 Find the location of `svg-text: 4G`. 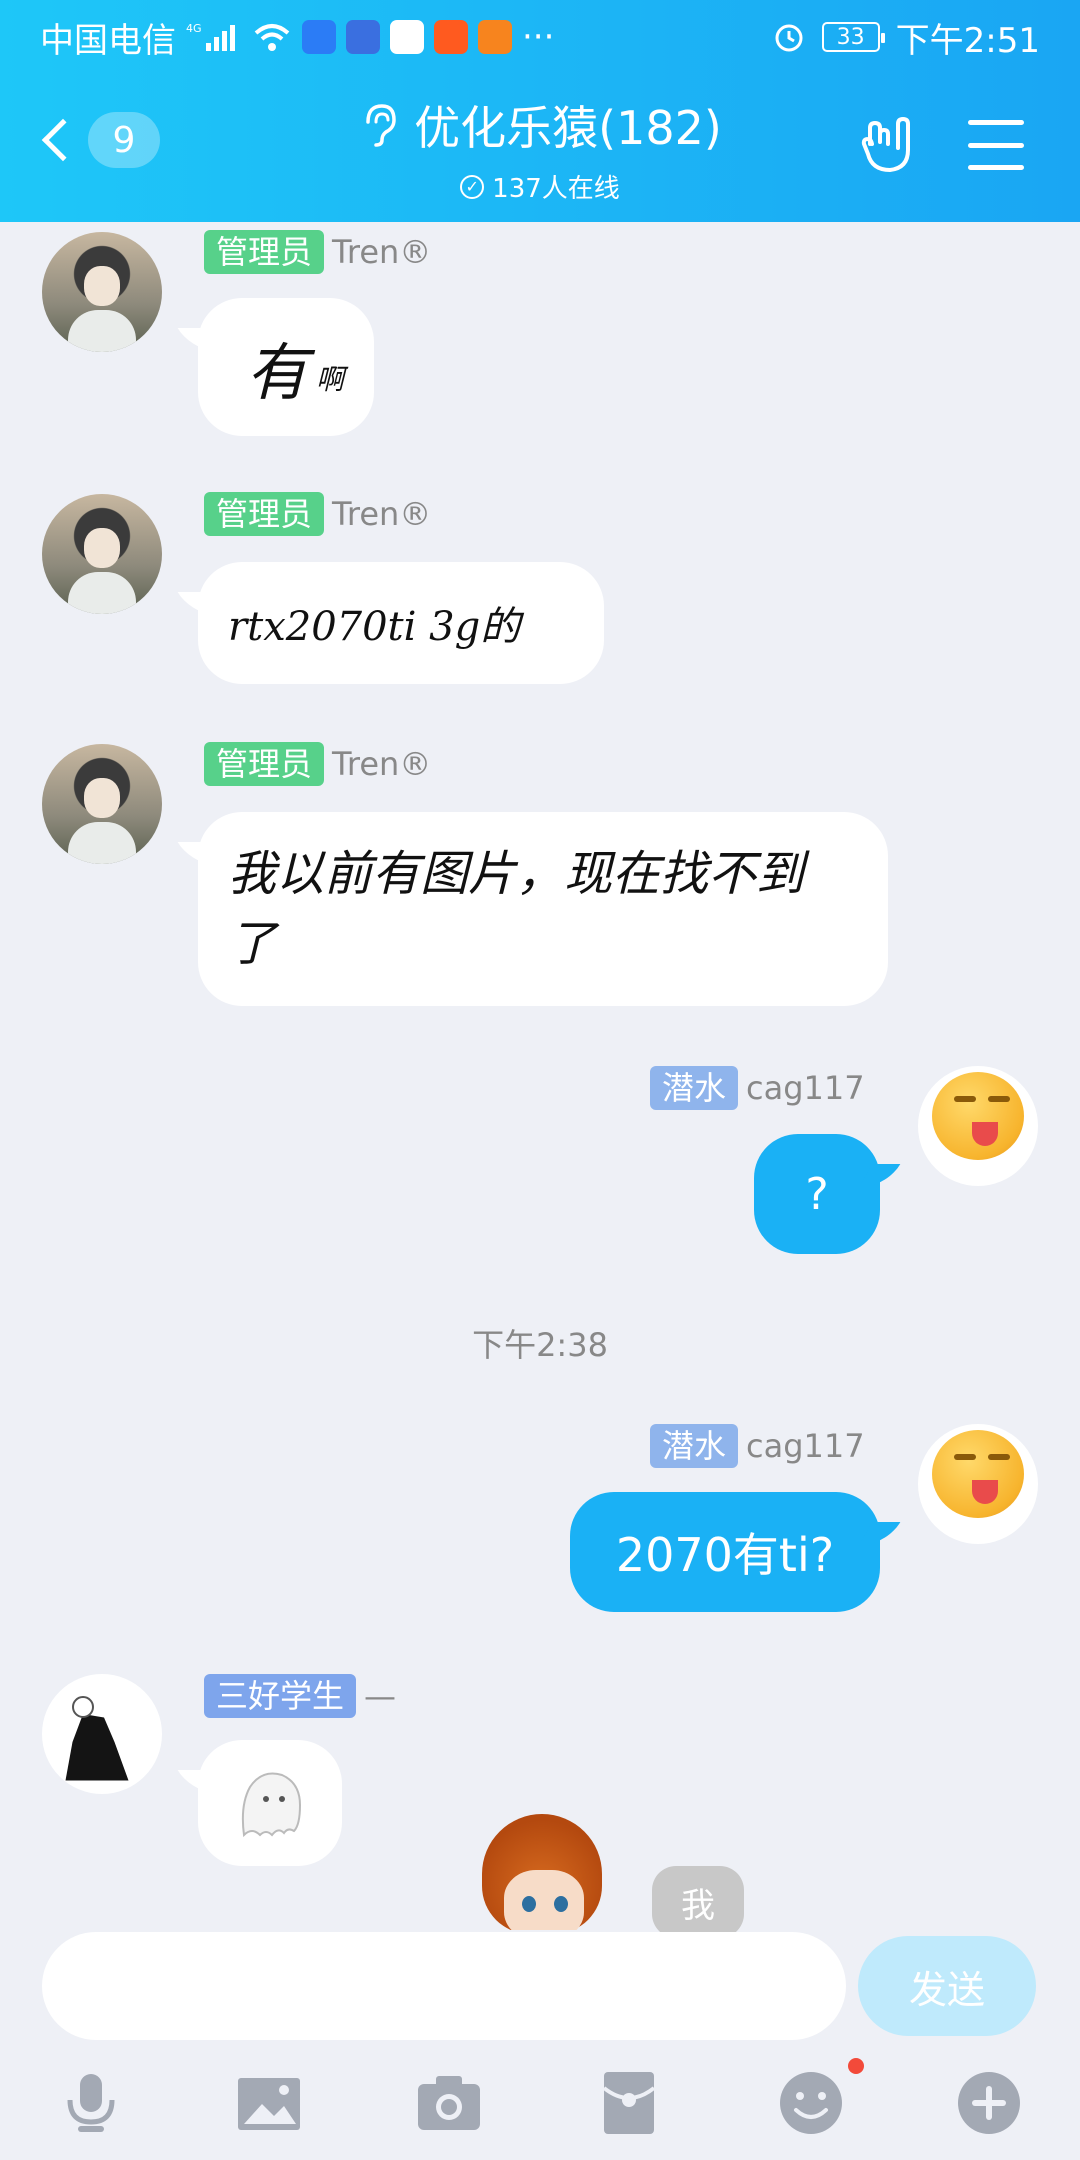

svg-text: 4G is located at coordinates (194, 28).